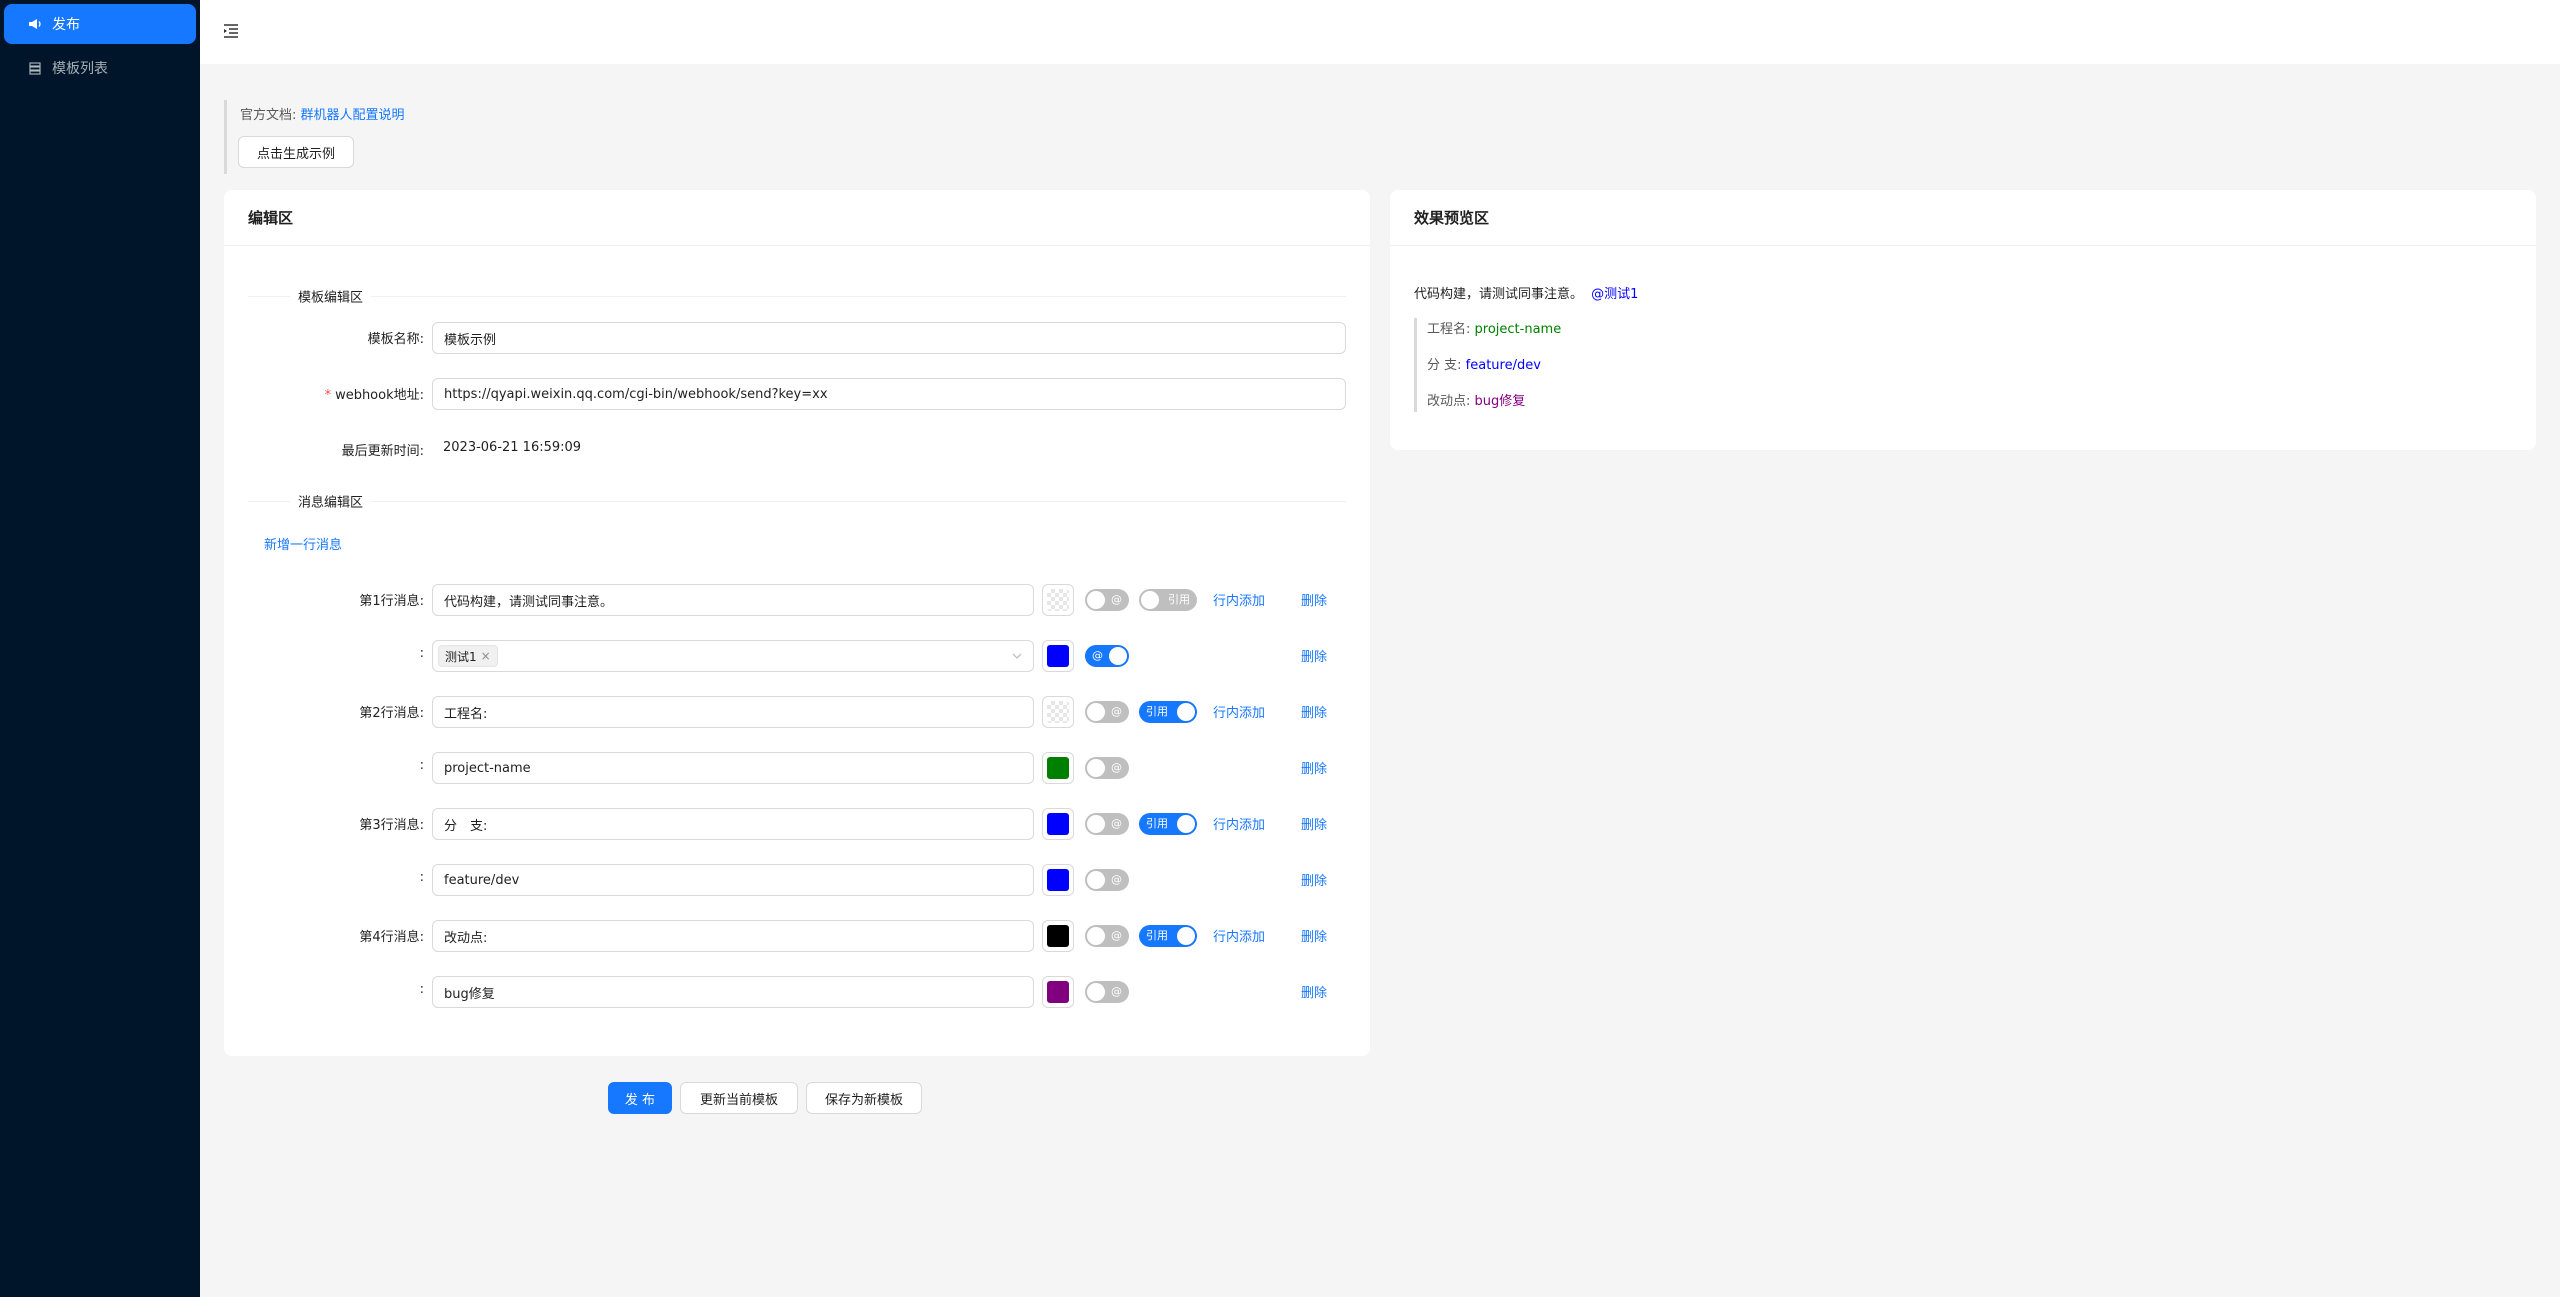 Image resolution: width=2560 pixels, height=1297 pixels. I want to click on row-3b-mention-switch: @, so click(1107, 880).